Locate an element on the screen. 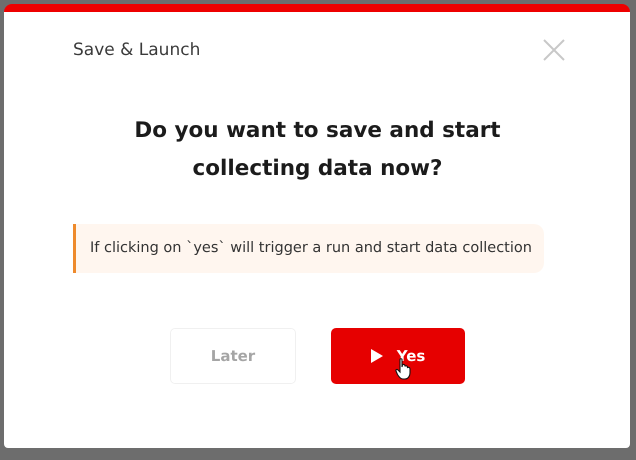 The image size is (636, 460). dialog-heading: Do you want to save and start collecting data now? is located at coordinates (317, 150).